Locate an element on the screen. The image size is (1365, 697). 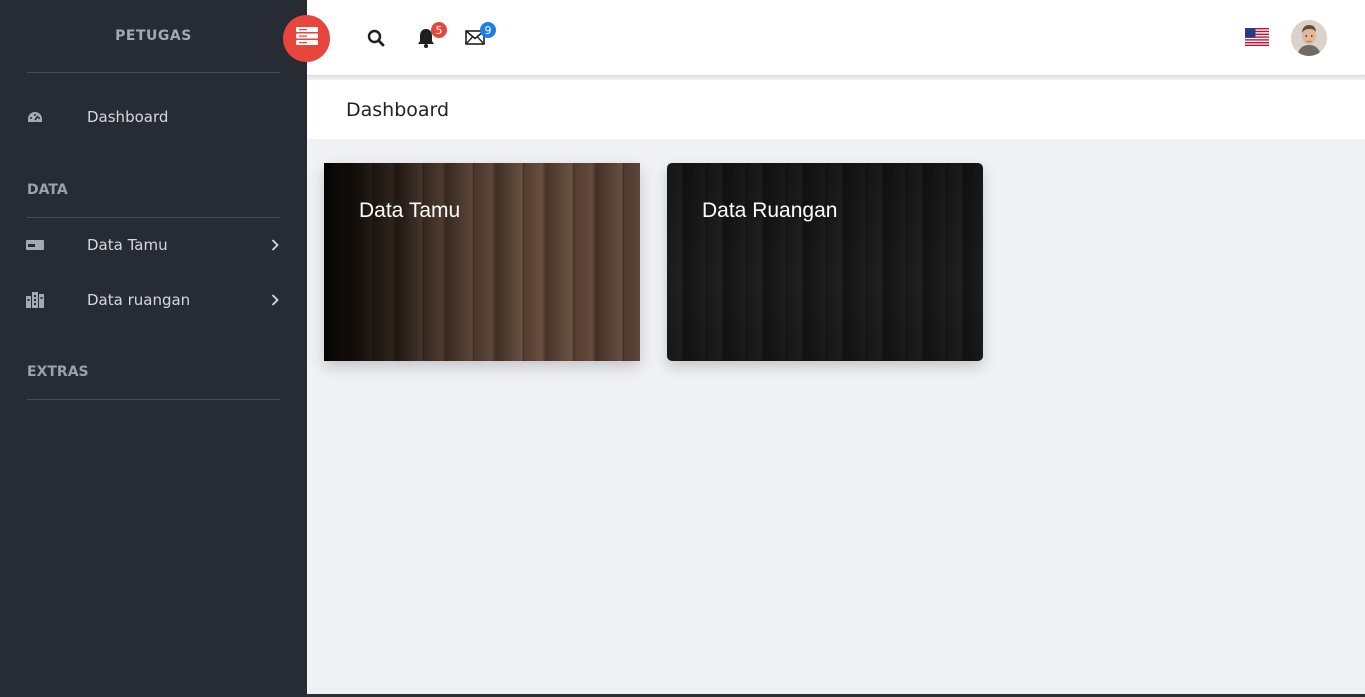
section-heading-extras: EXTRAS is located at coordinates (153, 381).